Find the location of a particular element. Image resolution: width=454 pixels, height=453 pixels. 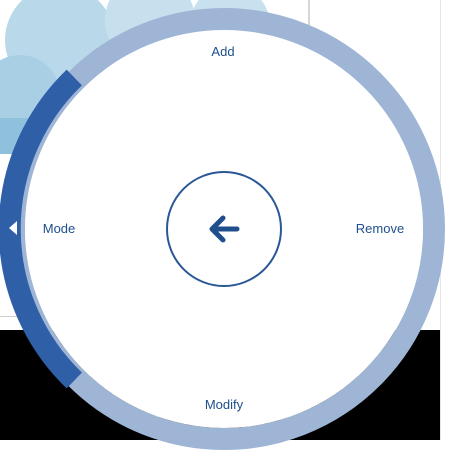

back-button is located at coordinates (224, 229).